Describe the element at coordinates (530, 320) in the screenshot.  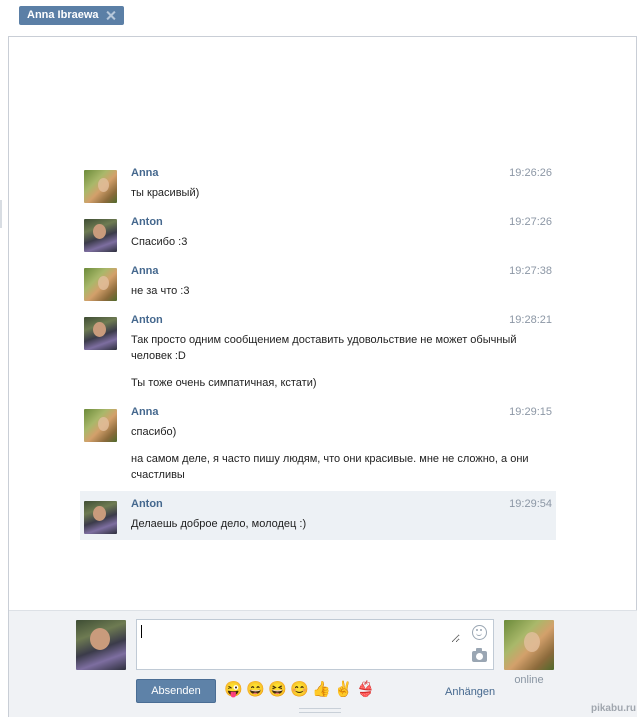
I see `message-time: 19:28:21` at that location.